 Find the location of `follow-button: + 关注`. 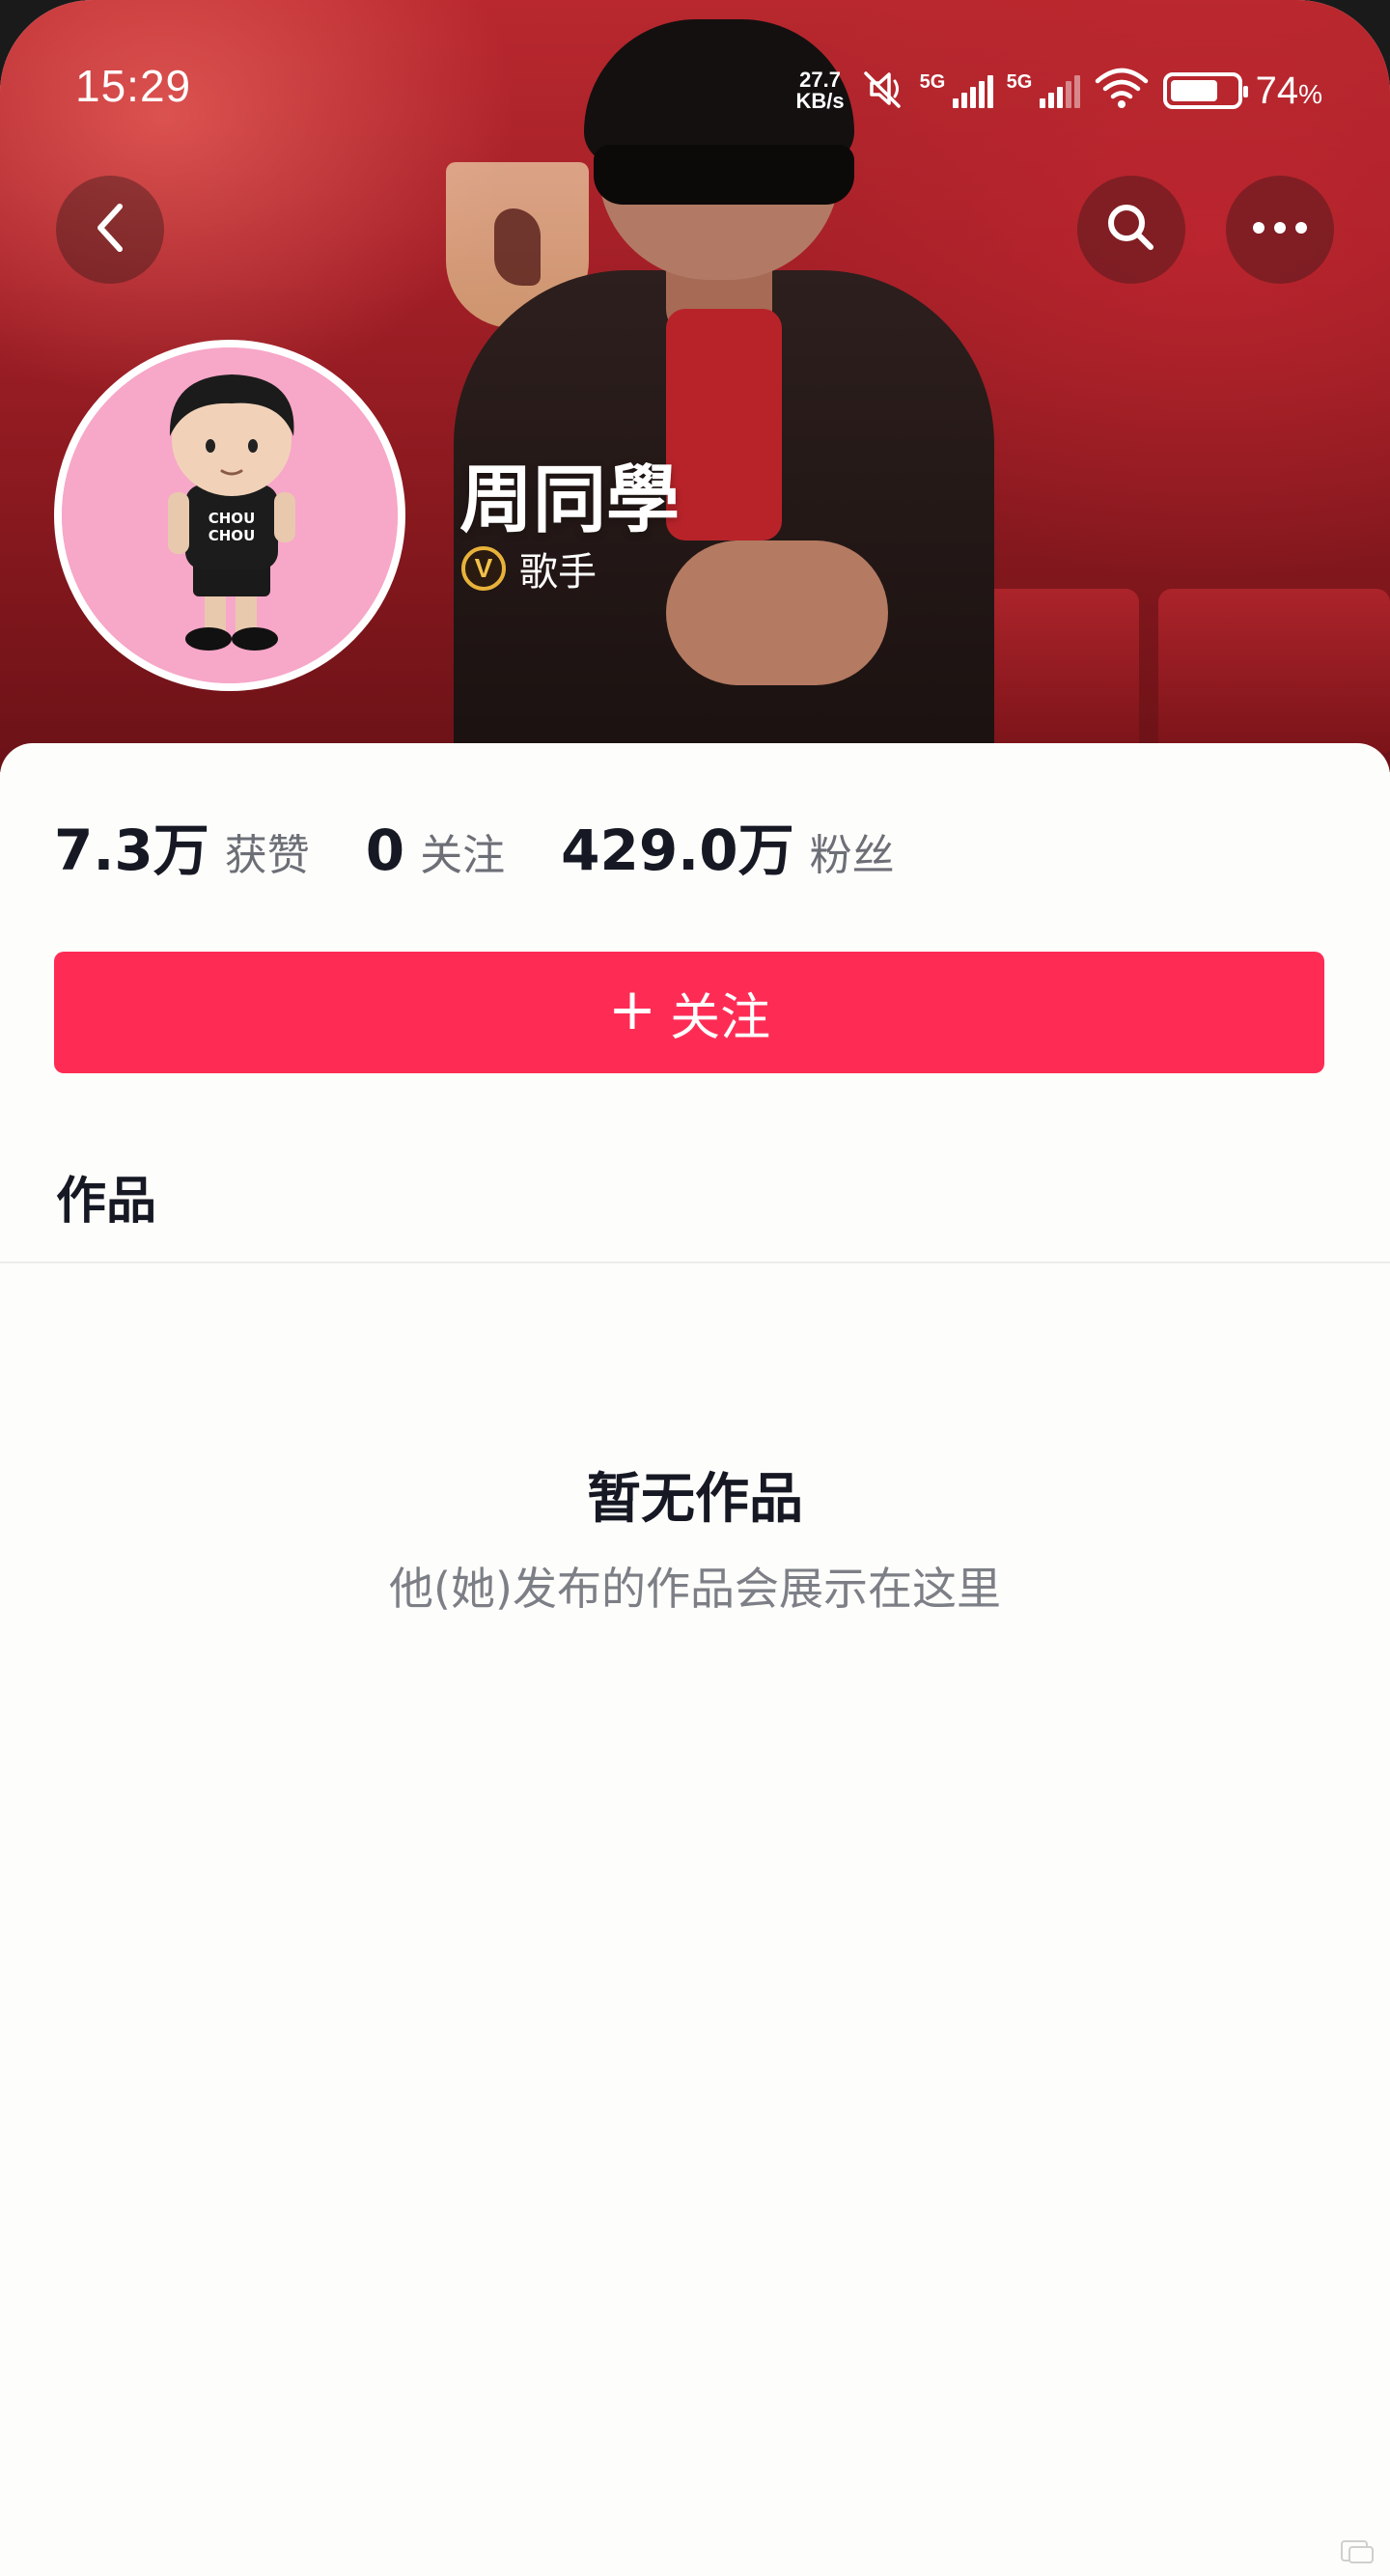

follow-button: + 关注 is located at coordinates (689, 1012).